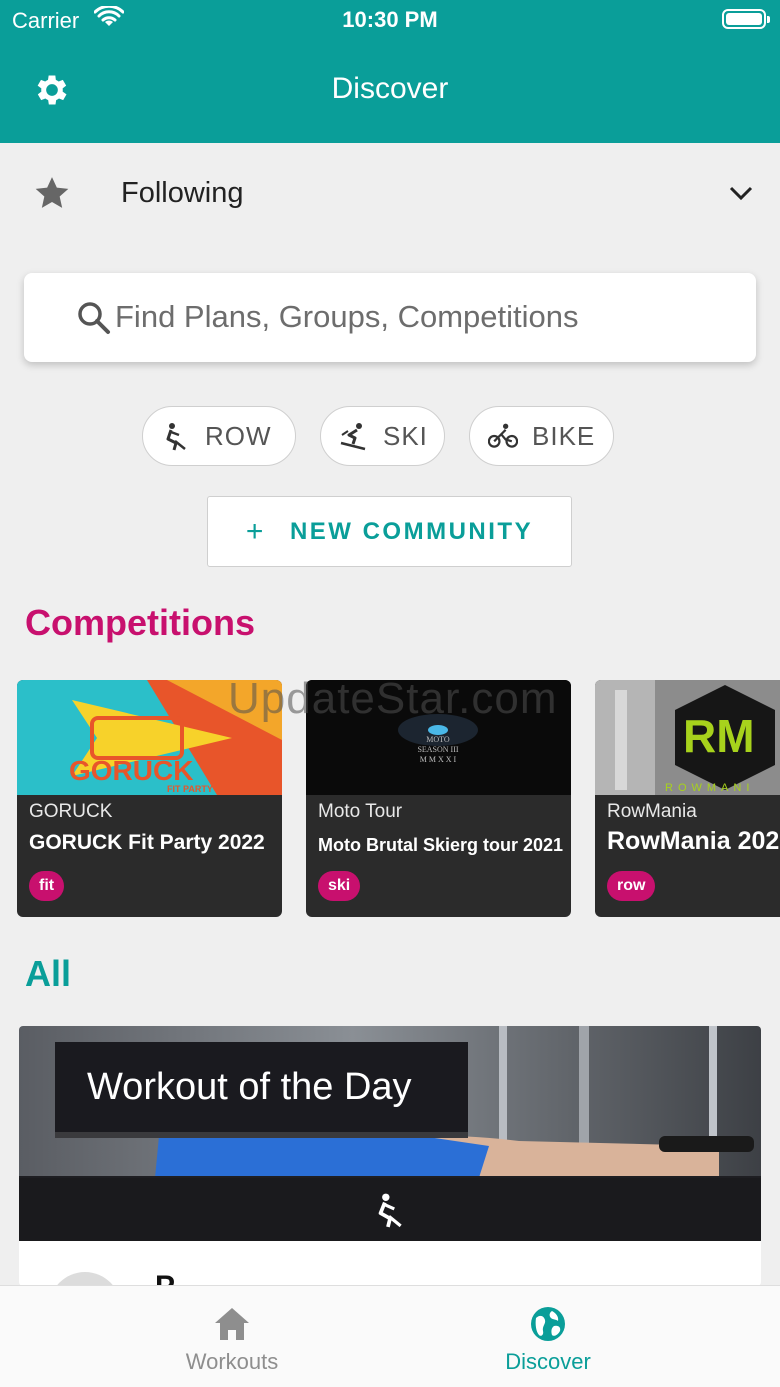 This screenshot has width=780, height=1387. I want to click on bike-icon, so click(503, 435).